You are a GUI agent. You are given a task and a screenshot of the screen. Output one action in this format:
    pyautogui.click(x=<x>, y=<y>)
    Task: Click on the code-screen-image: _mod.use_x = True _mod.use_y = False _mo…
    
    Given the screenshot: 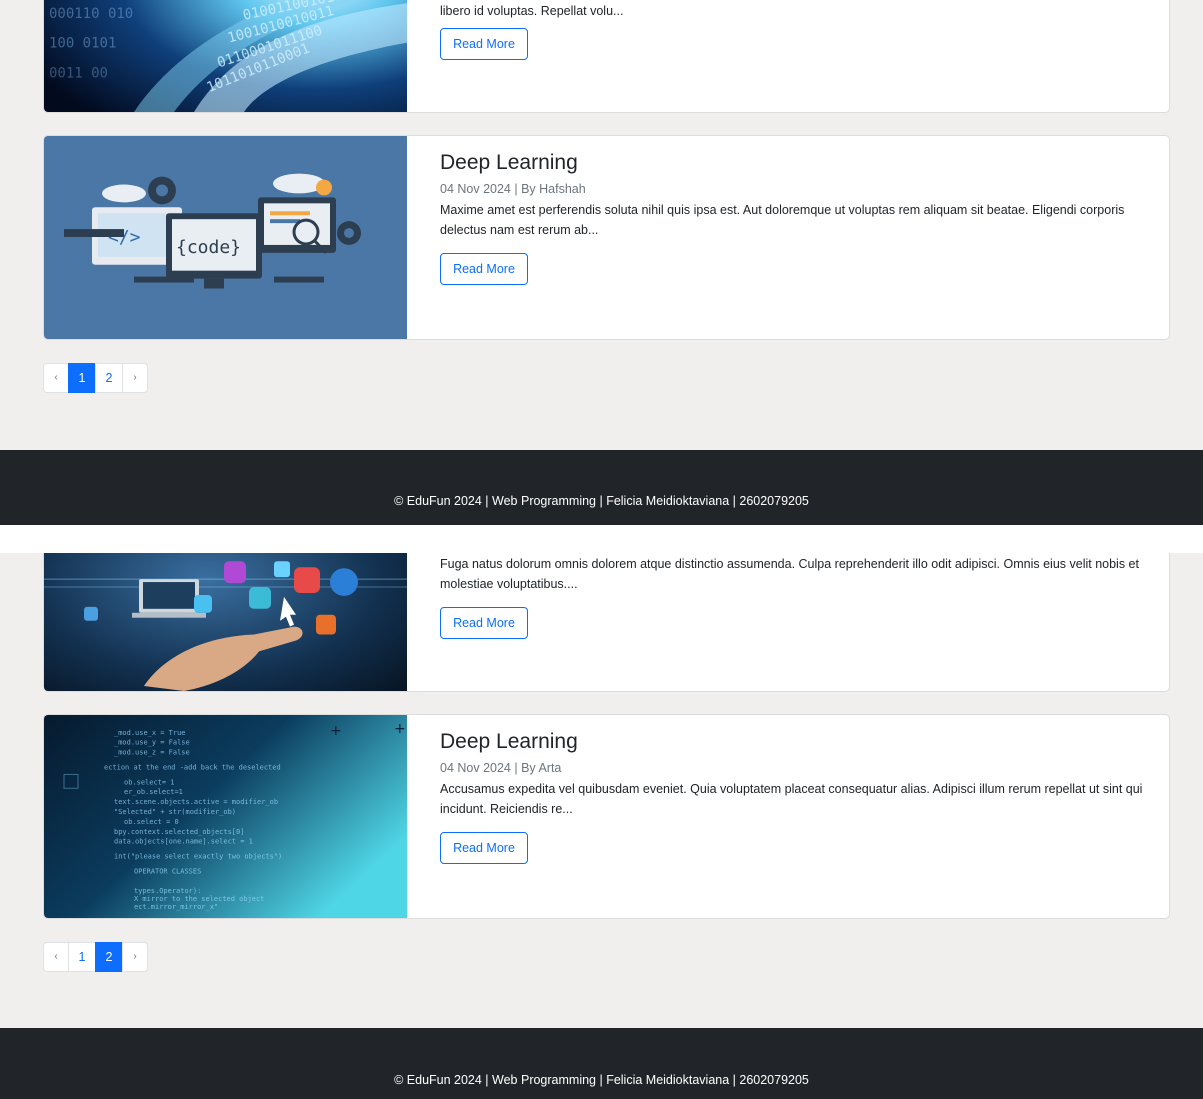 What is the action you would take?
    pyautogui.click(x=225, y=816)
    